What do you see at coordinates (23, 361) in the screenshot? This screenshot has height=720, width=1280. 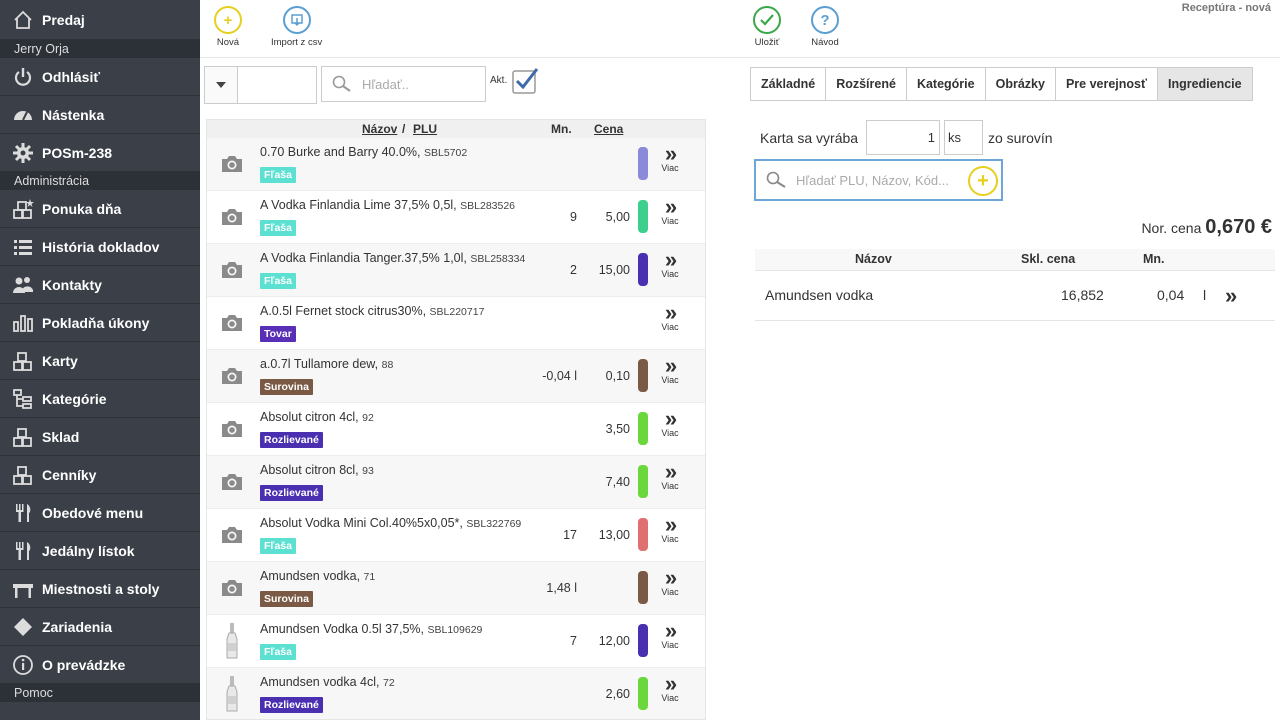 I see `boxes-icon` at bounding box center [23, 361].